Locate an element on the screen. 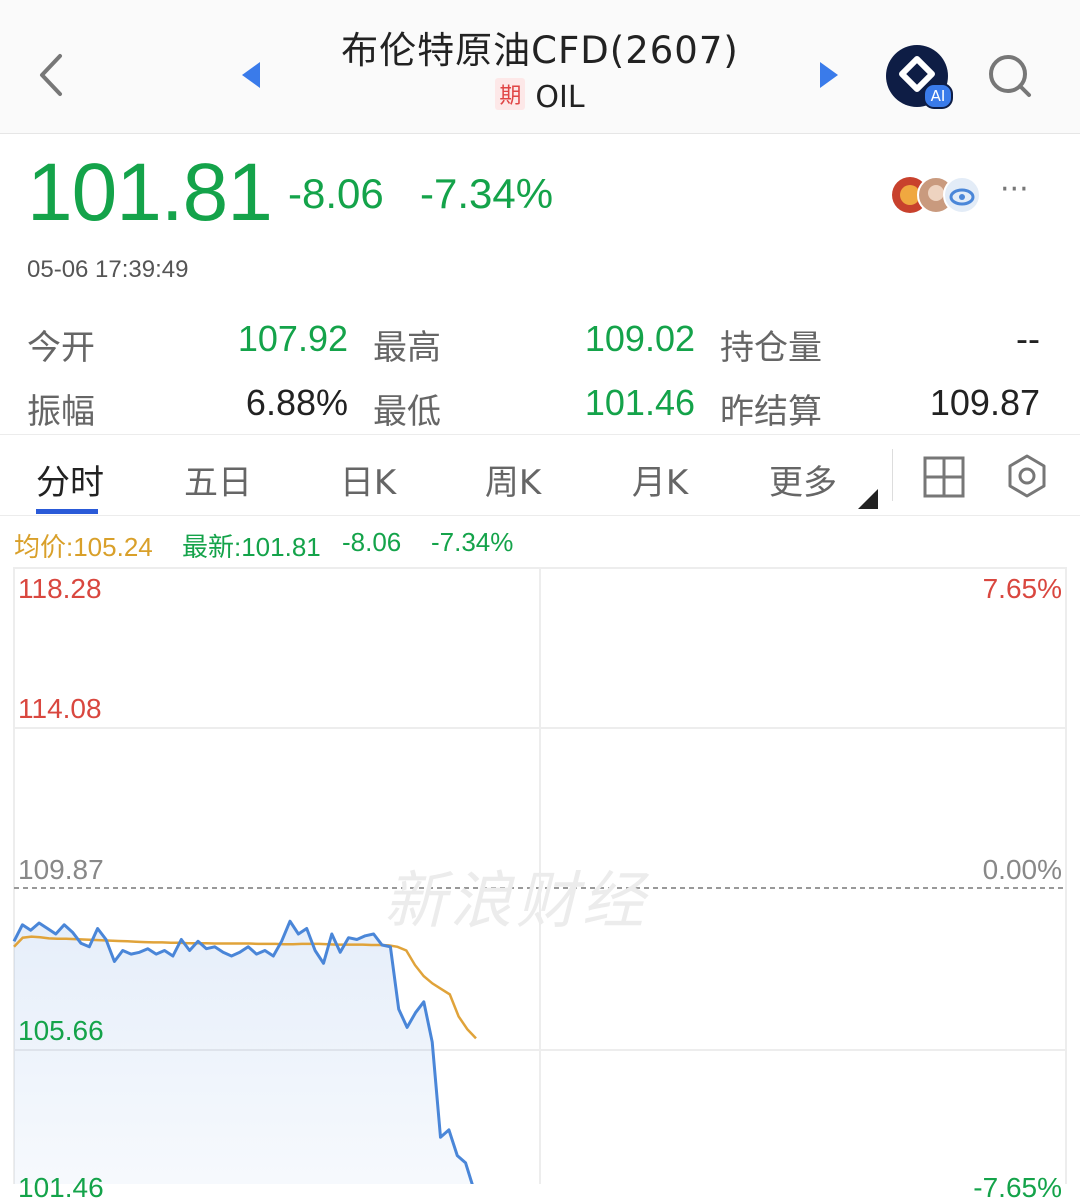 The height and width of the screenshot is (1204, 1080). ai-badge: AI is located at coordinates (938, 96).